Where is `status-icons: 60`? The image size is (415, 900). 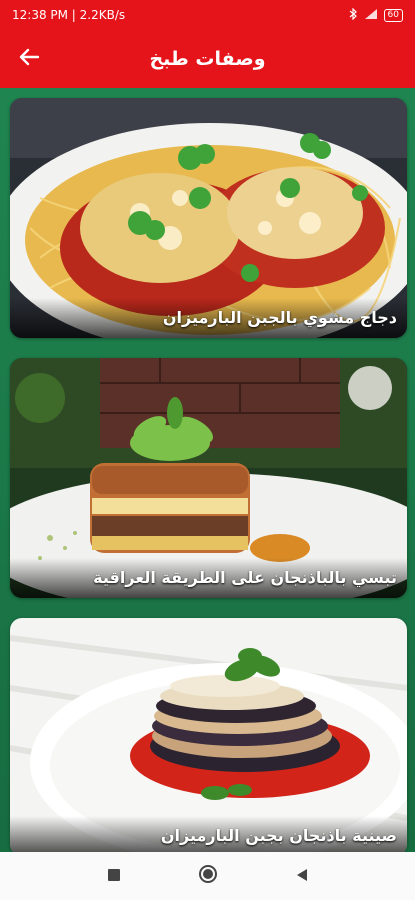
status-icons: 60 is located at coordinates (375, 15).